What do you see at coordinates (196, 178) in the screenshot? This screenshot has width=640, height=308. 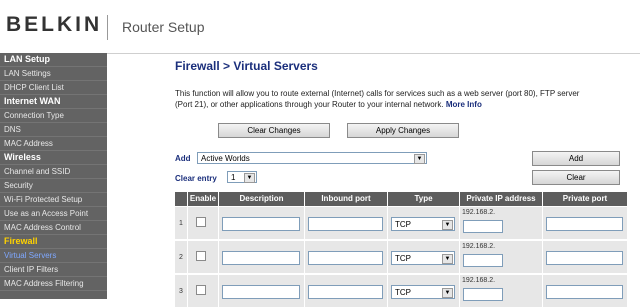 I see `clear-entry-label: Clear entry` at bounding box center [196, 178].